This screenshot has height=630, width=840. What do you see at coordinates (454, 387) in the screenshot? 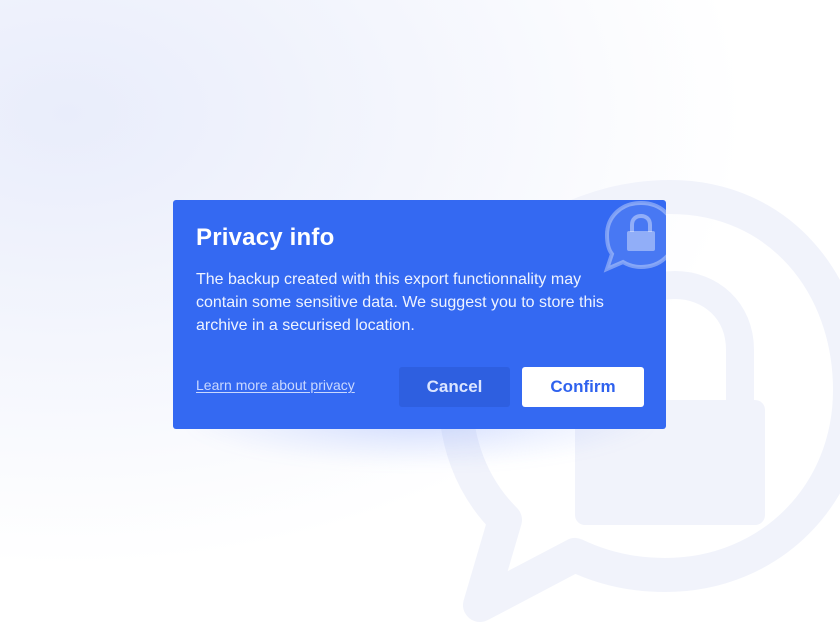
I see `cancel-button: Cancel` at bounding box center [454, 387].